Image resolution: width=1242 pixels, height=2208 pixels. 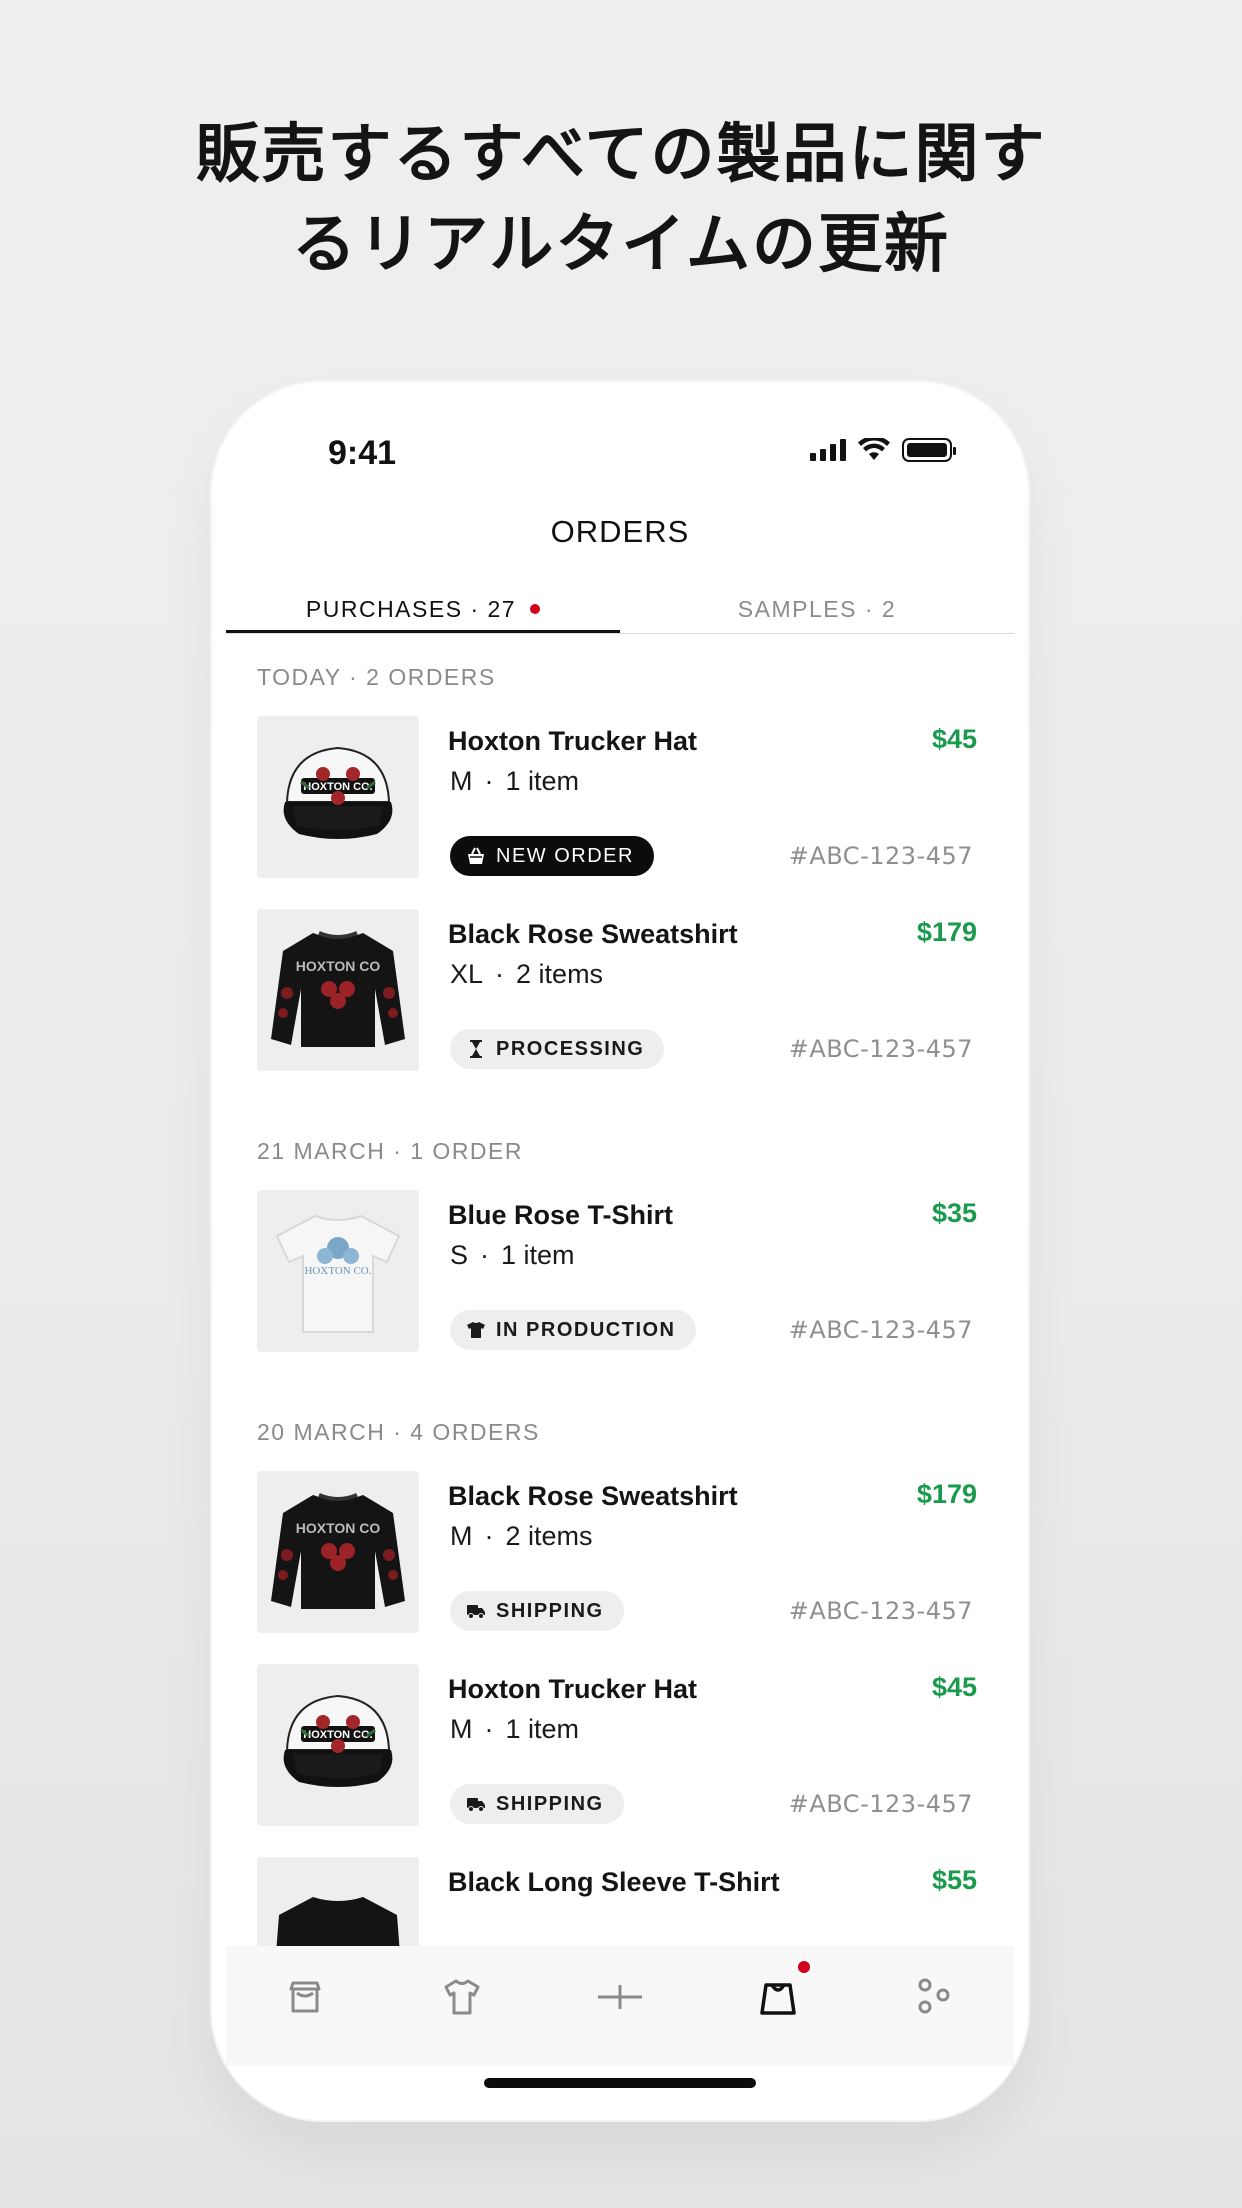 I want to click on status-badge: PROCESSING, so click(x=557, y=1049).